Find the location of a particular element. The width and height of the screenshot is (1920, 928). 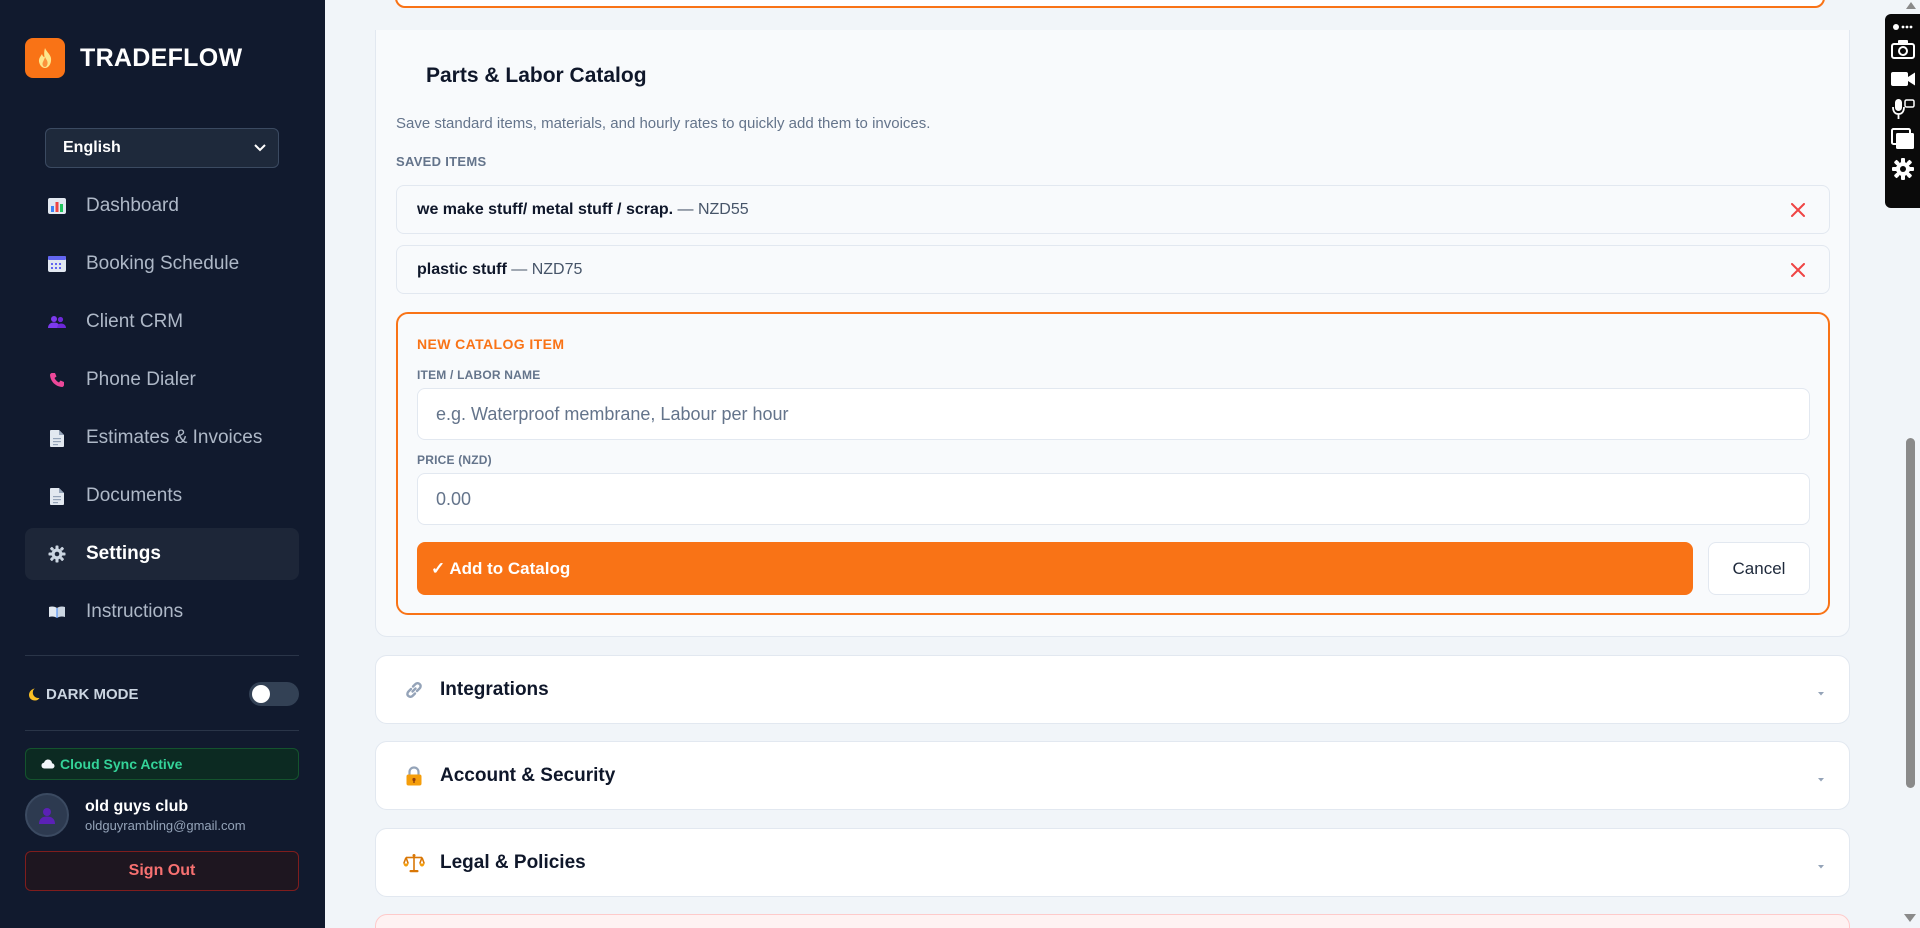

sidebar-item-dashboard: Dashboard is located at coordinates (162, 206).